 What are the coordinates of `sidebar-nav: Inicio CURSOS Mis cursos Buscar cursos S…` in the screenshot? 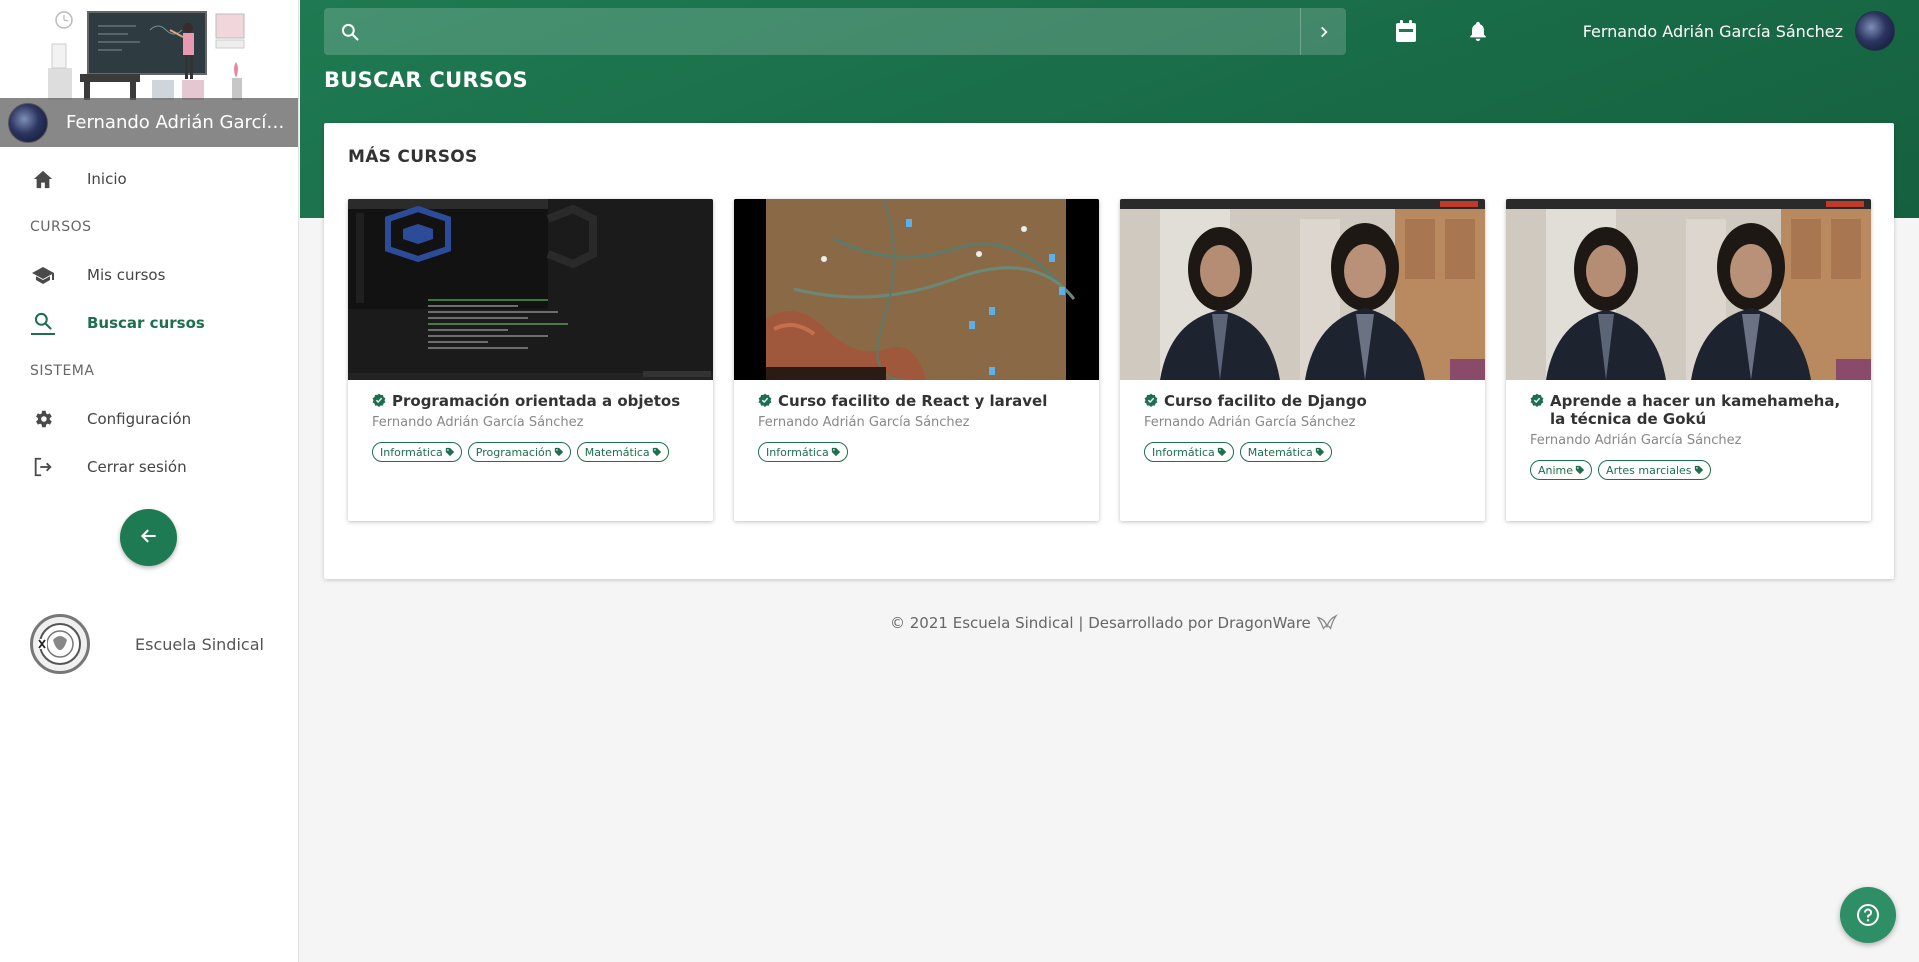 It's located at (149, 319).